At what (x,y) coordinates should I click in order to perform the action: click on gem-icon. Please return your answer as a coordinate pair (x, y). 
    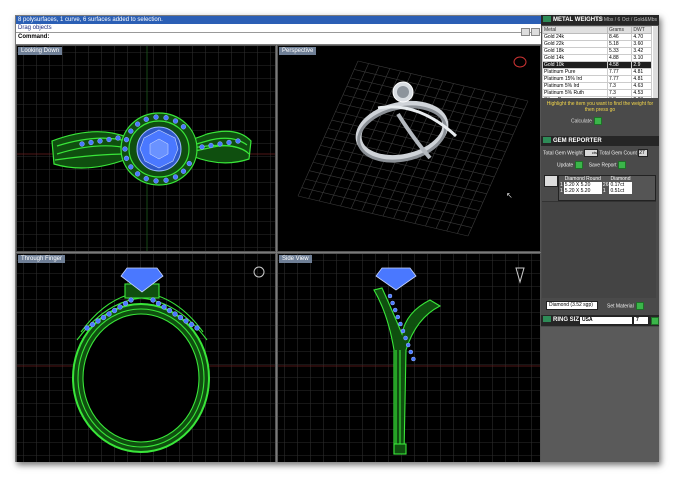
    Looking at the image, I should click on (547, 140).